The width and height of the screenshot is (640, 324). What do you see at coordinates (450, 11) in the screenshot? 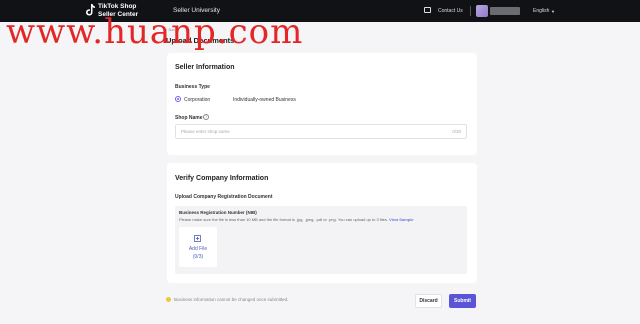
I see `contact-us-link: Contact Us` at bounding box center [450, 11].